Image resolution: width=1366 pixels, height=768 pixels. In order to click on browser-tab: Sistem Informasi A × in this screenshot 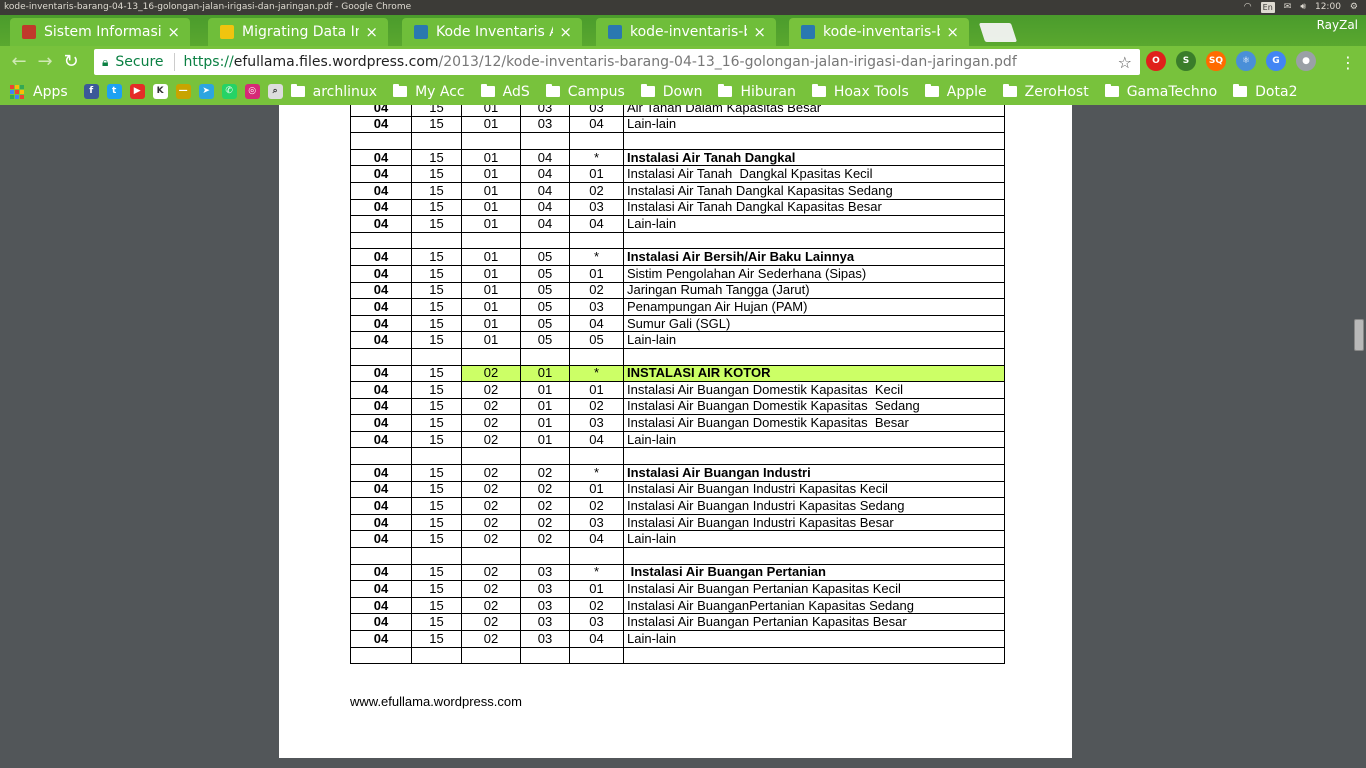, I will do `click(100, 32)`.